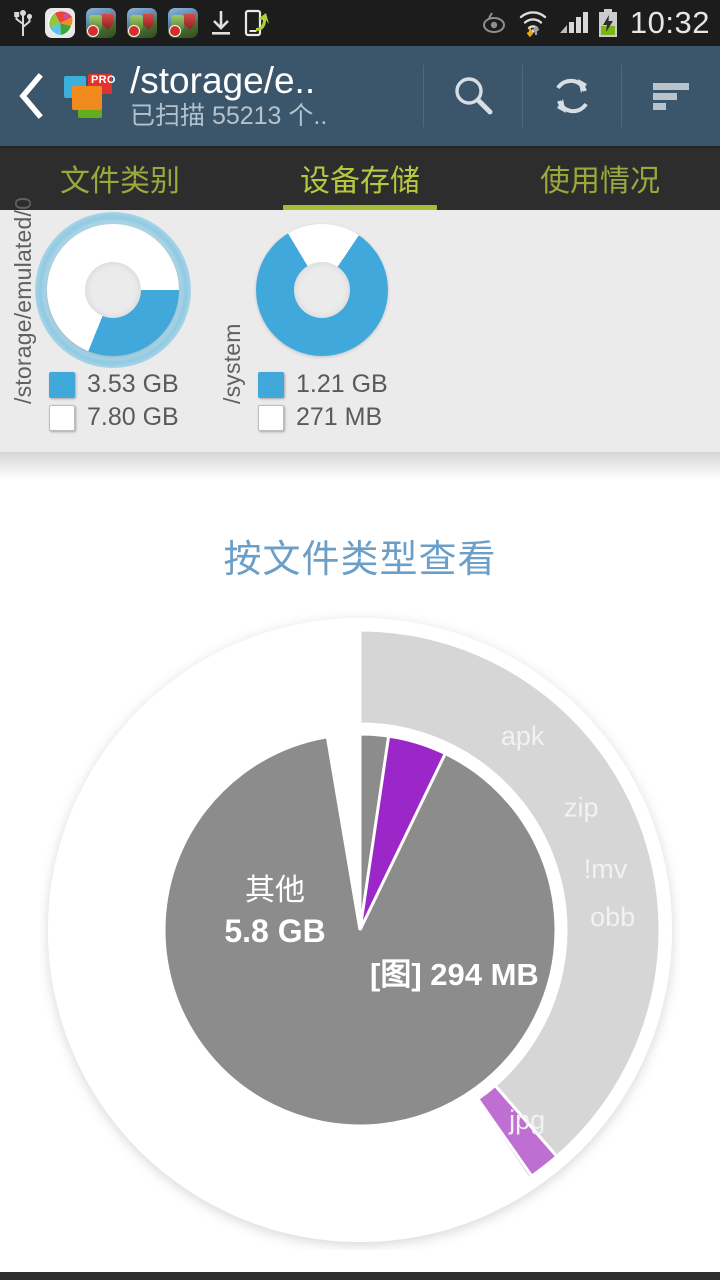  I want to click on action-bar: PRO /storage/e.. 已扫描 55213 个.., so click(360, 96).